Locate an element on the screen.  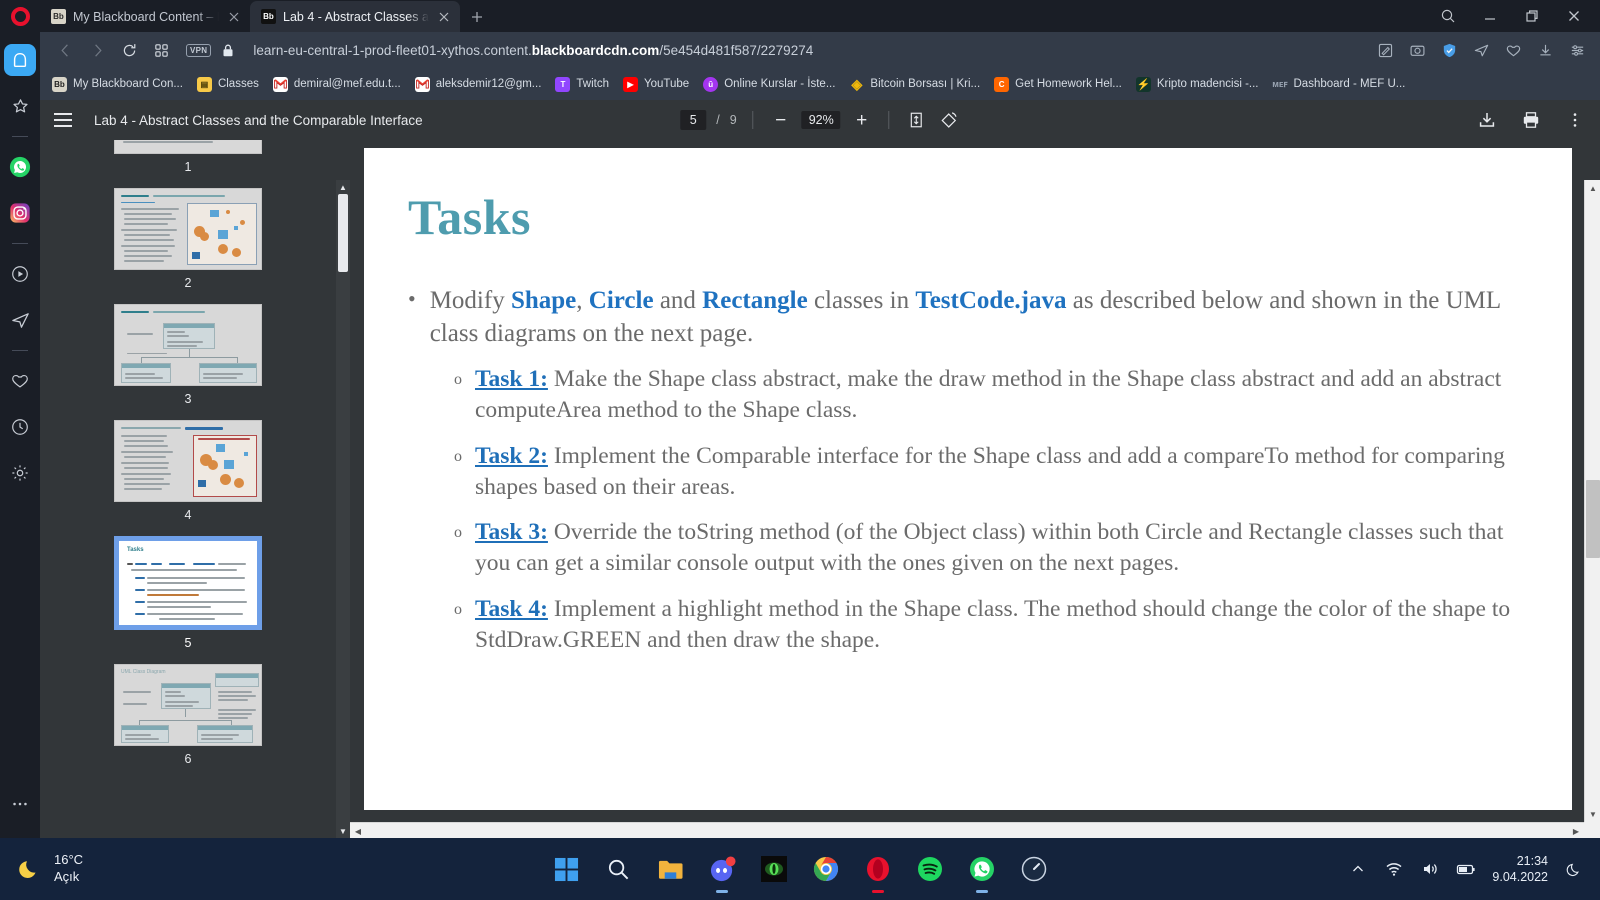
page-number-input: 5 is located at coordinates (693, 120).